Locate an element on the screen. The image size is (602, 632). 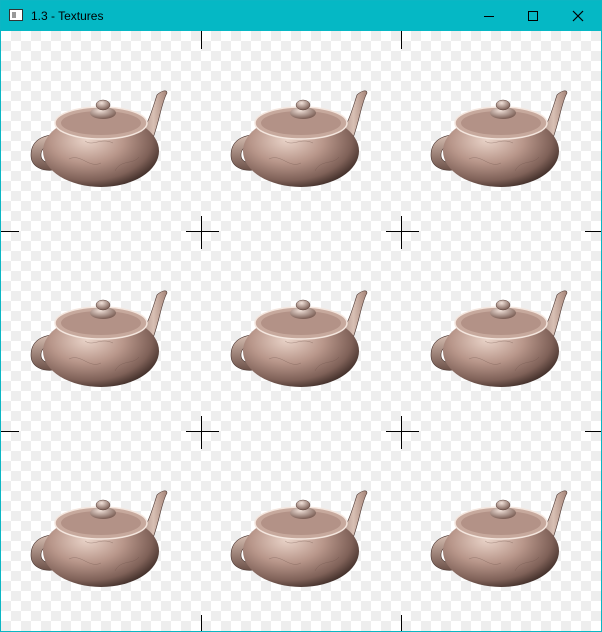
maximize-icon is located at coordinates (533, 16).